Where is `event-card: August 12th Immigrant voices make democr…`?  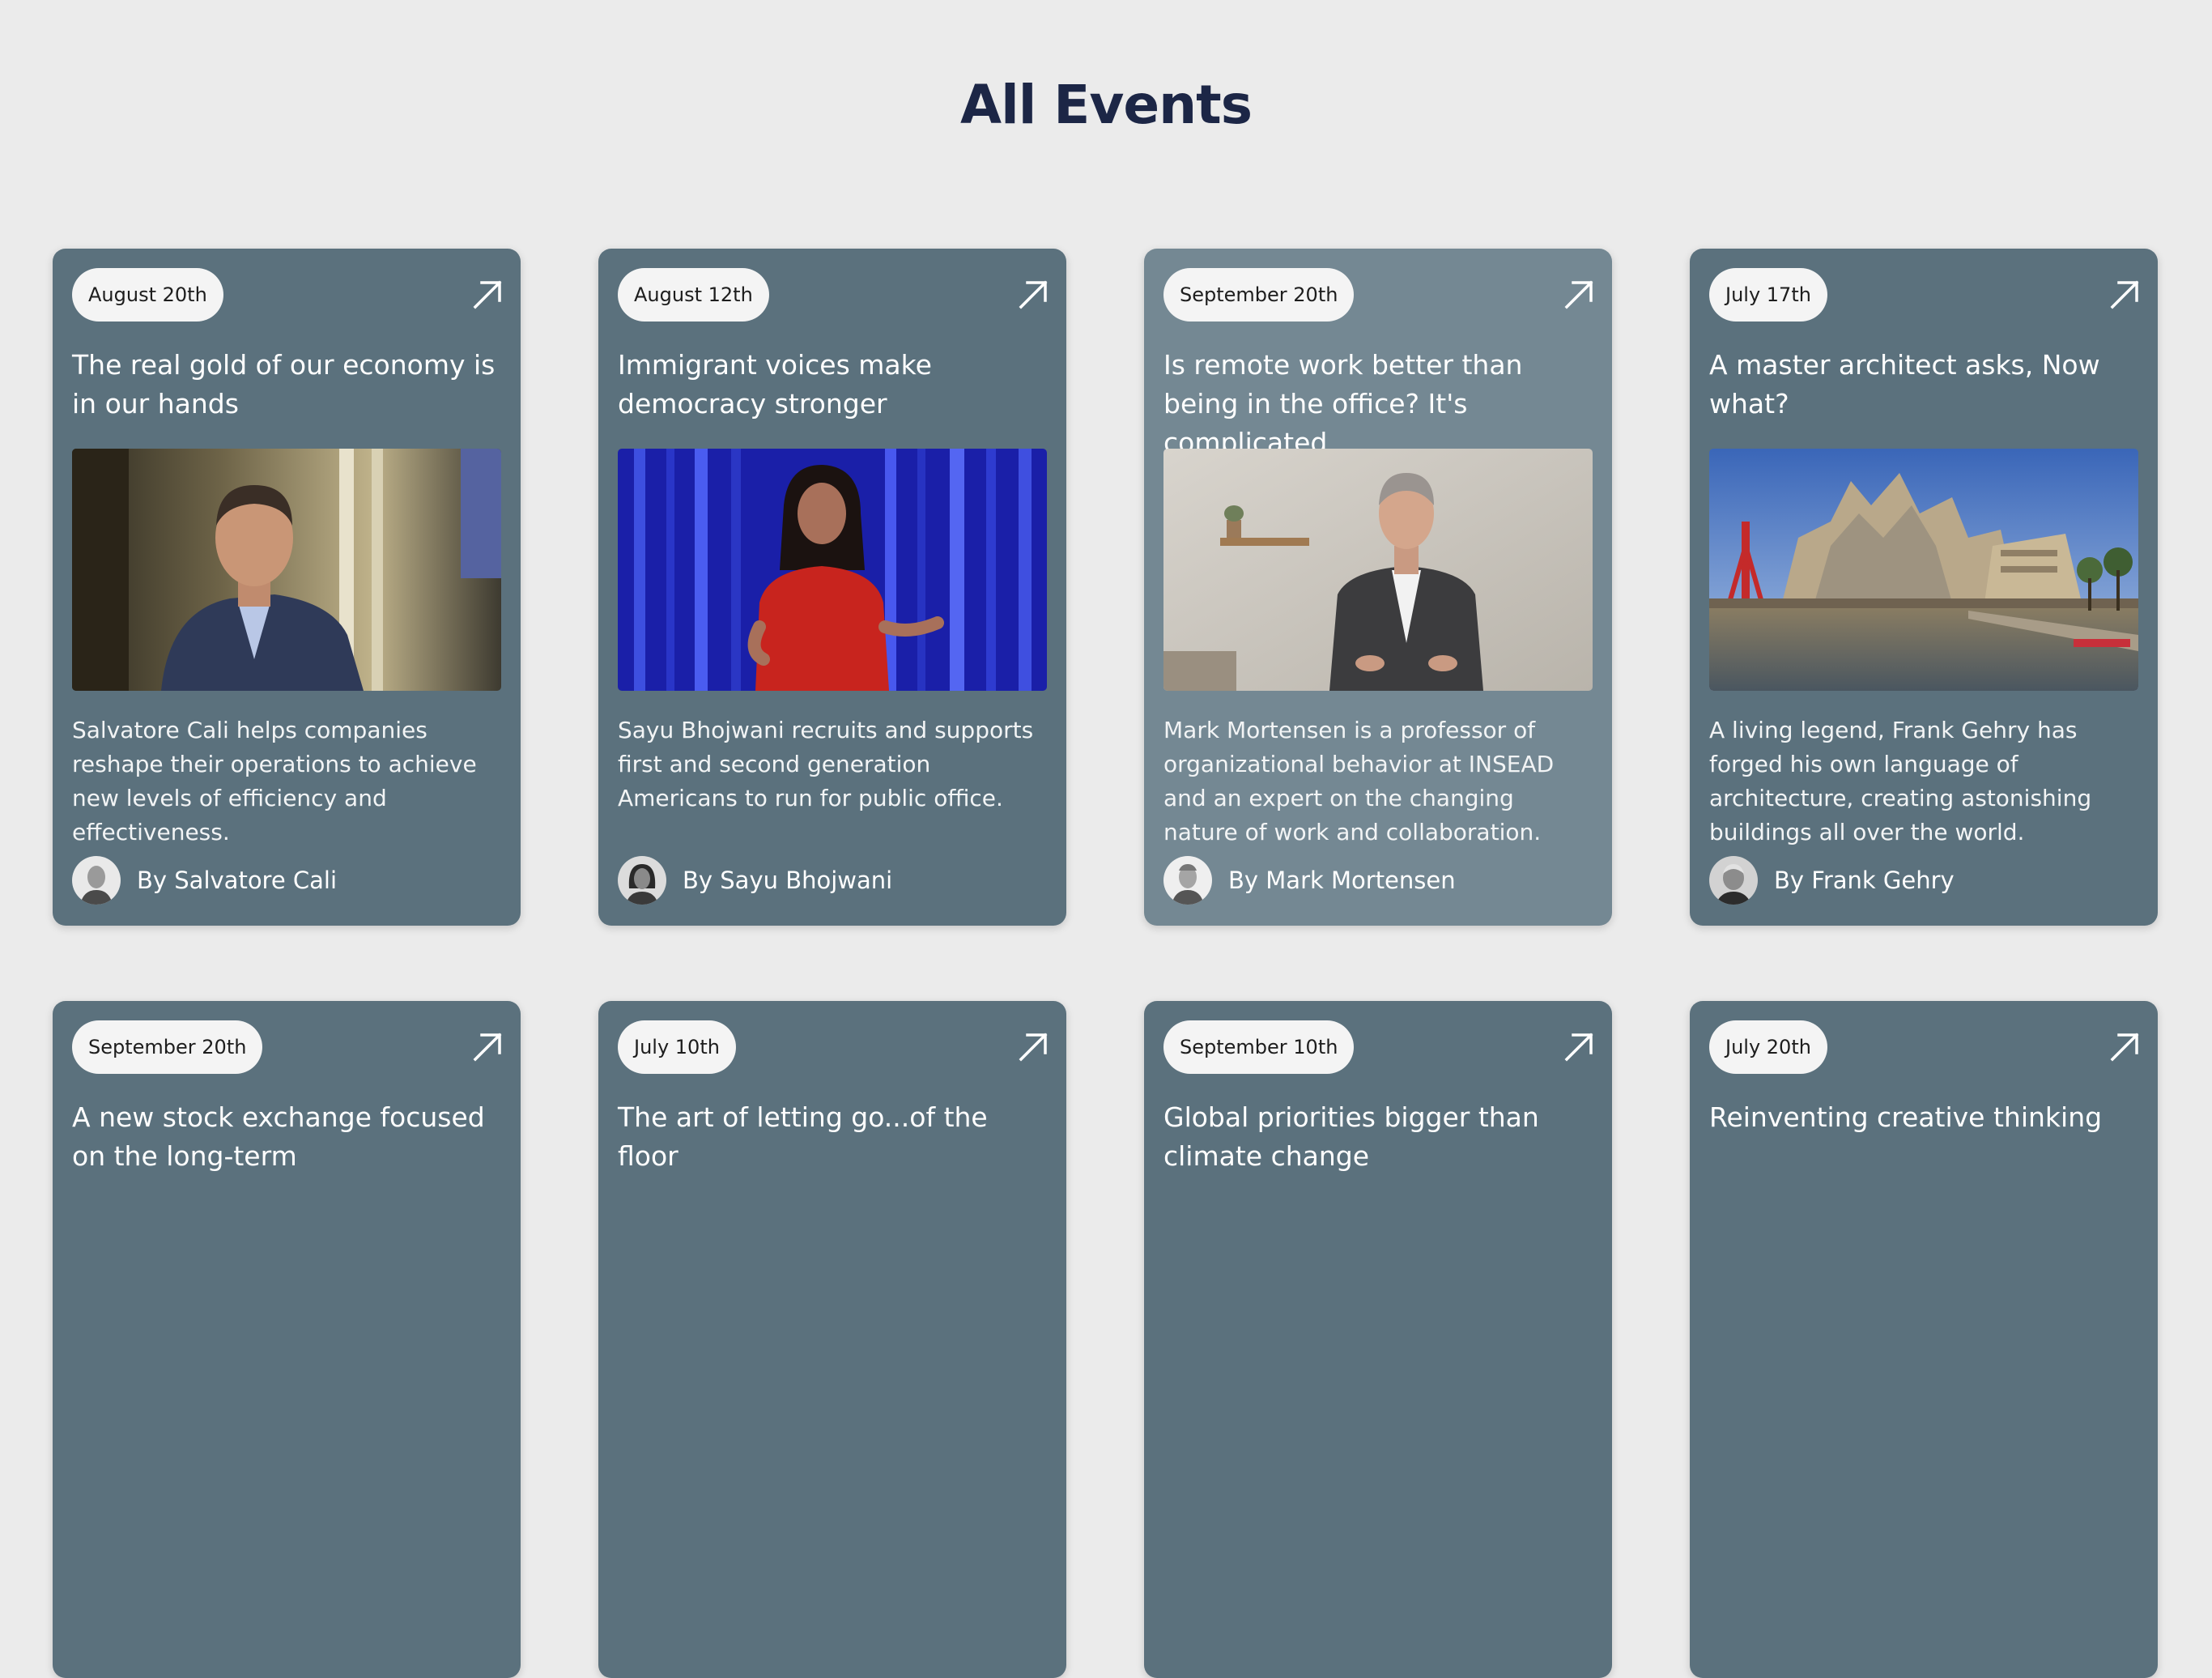 event-card: August 12th Immigrant voices make democr… is located at coordinates (832, 587).